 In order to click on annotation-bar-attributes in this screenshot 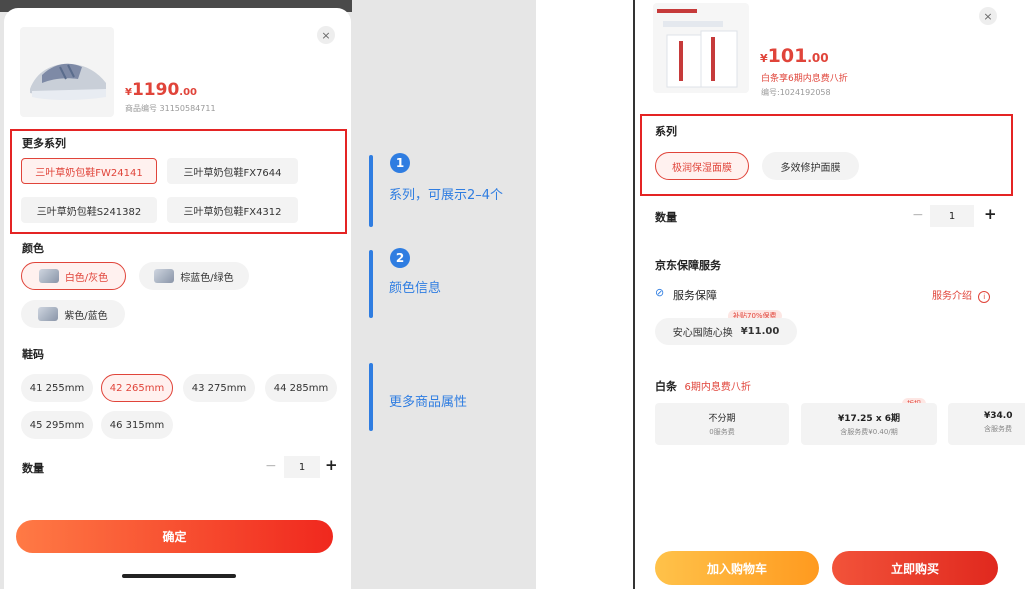, I will do `click(371, 397)`.